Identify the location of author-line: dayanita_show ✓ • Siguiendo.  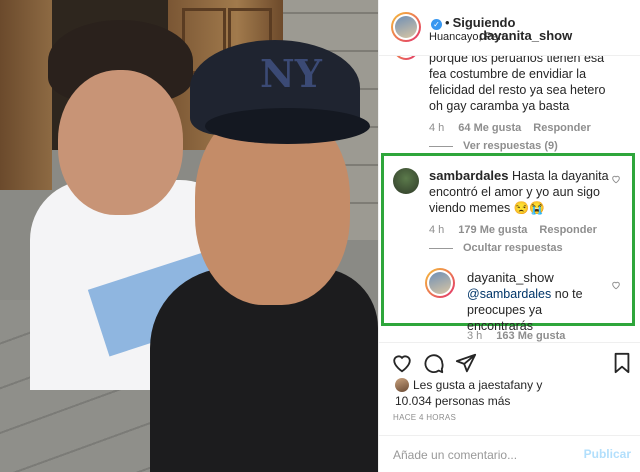
(500, 28).